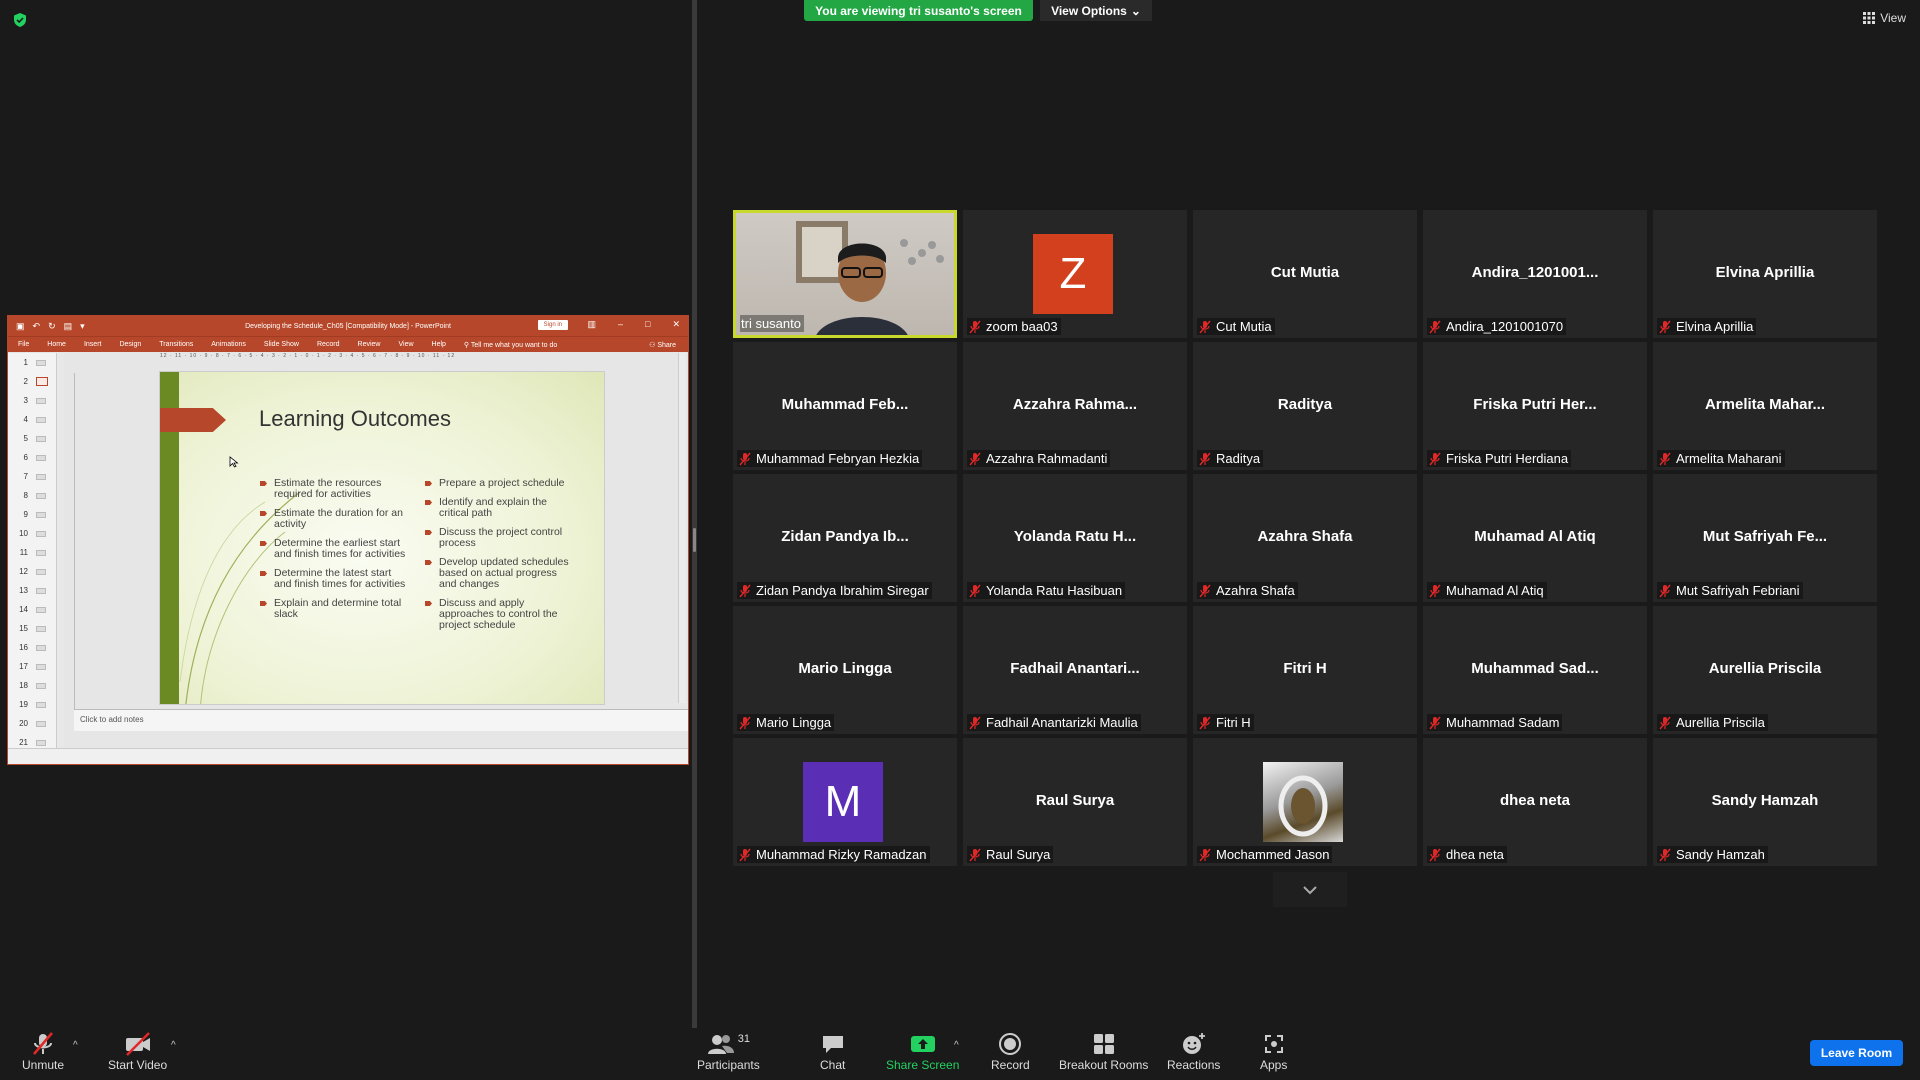 This screenshot has height=1080, width=1920. I want to click on slide-thumbnail: 11, so click(35, 552).